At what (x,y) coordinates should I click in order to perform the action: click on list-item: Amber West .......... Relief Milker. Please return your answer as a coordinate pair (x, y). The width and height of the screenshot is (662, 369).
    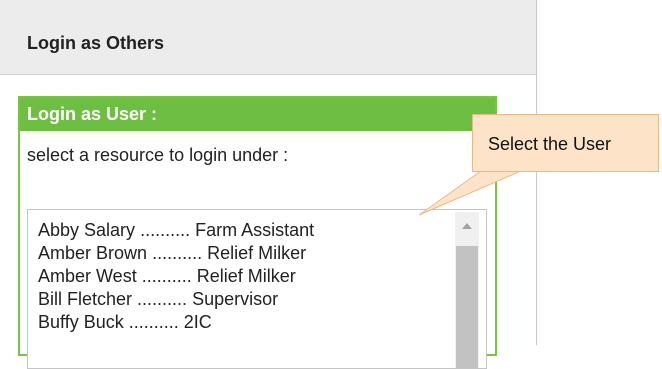
    Looking at the image, I should click on (167, 276).